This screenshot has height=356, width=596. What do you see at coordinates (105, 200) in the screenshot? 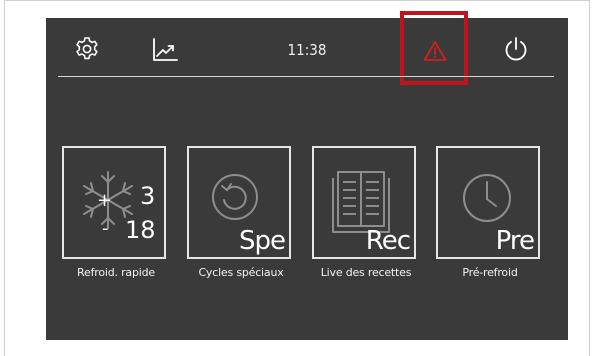
I see `plus-sign: +` at bounding box center [105, 200].